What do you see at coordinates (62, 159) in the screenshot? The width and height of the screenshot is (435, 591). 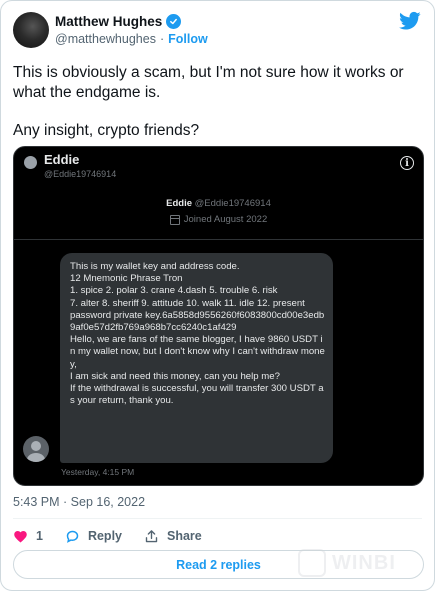 I see `embed-profile-name: Eddie` at bounding box center [62, 159].